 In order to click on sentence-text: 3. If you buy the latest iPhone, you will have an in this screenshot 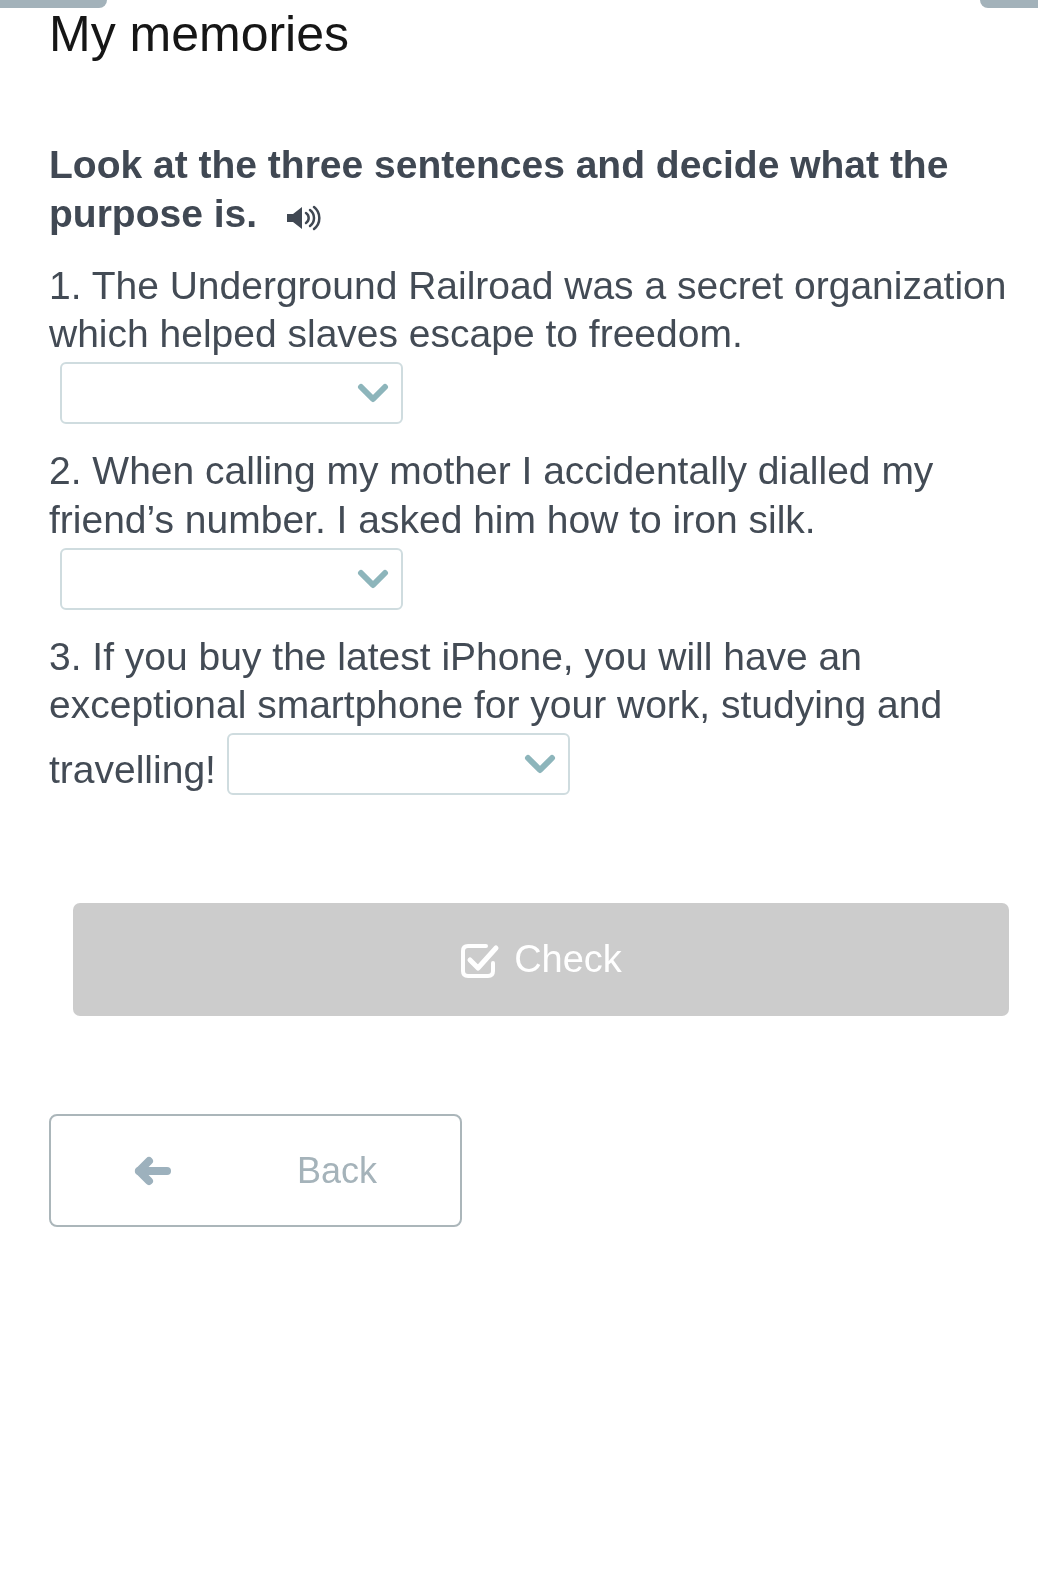, I will do `click(455, 656)`.